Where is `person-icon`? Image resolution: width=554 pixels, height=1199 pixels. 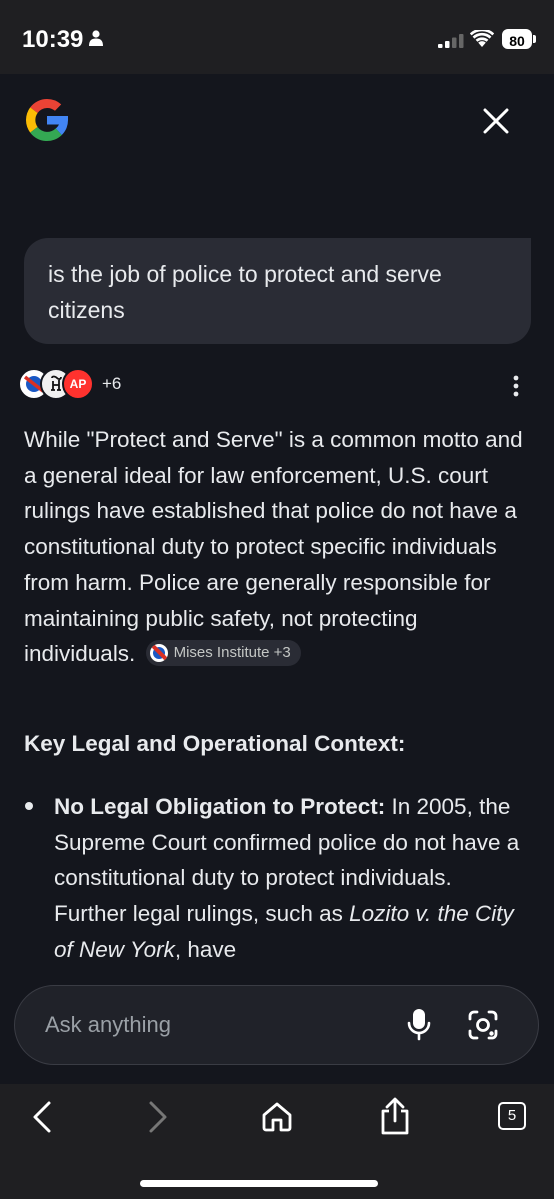 person-icon is located at coordinates (96, 38).